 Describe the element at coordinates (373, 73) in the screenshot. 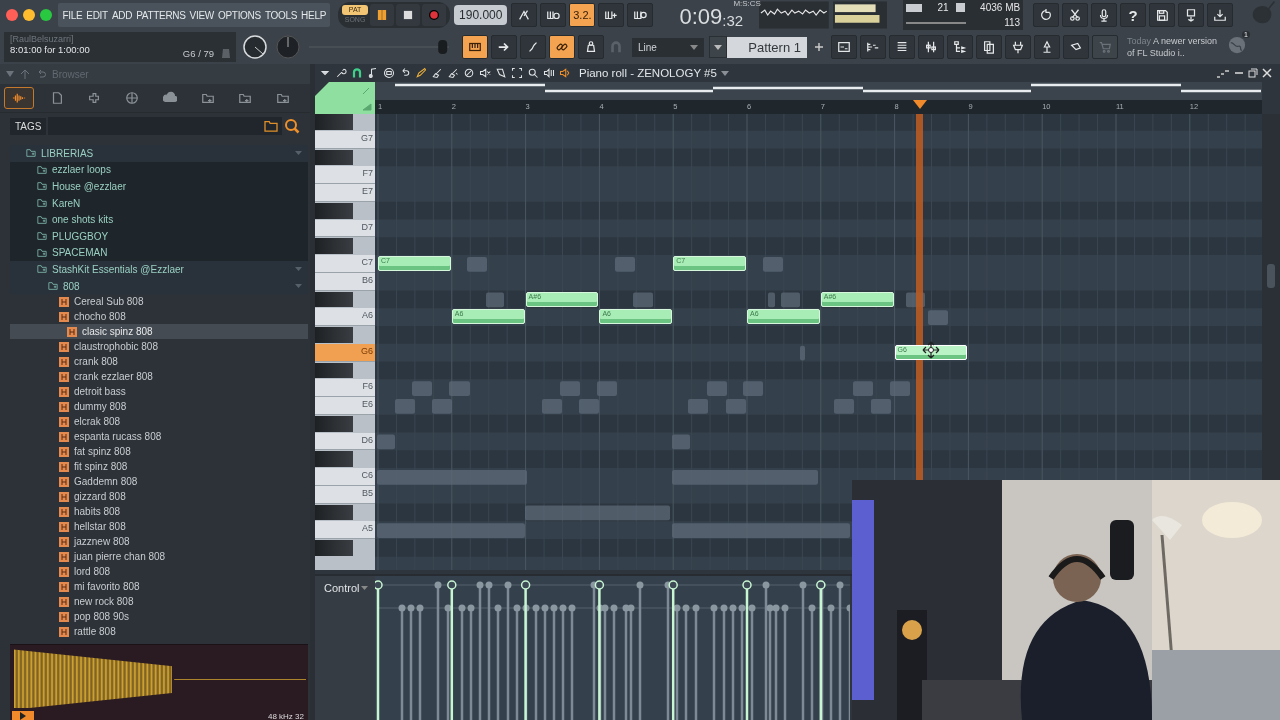

I see `note-icon` at that location.